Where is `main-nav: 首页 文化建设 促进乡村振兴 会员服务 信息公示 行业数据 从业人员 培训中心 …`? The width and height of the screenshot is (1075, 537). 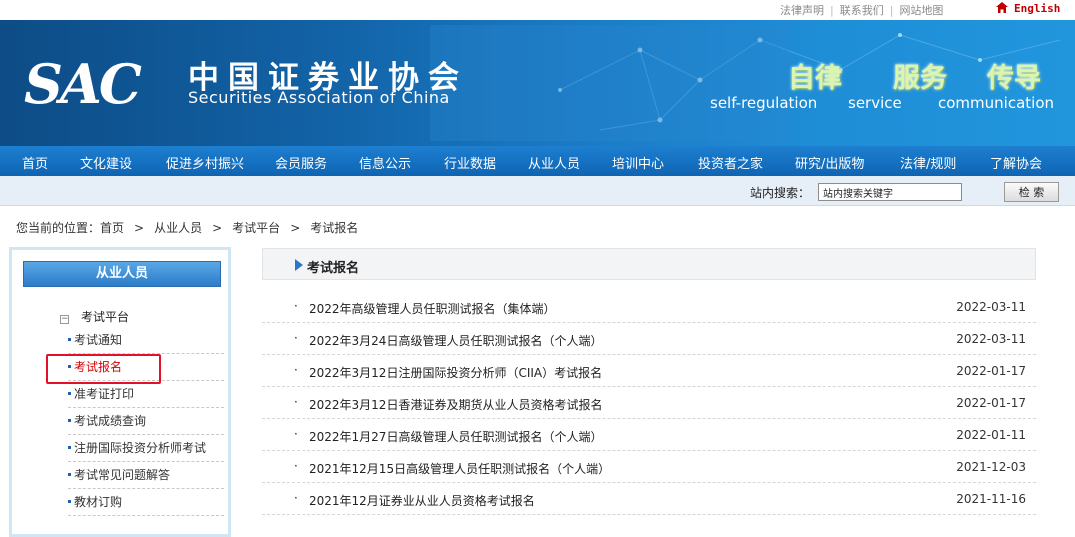
main-nav: 首页 文化建设 促进乡村振兴 会员服务 信息公示 行业数据 从业人员 培训中心 … is located at coordinates (537, 161).